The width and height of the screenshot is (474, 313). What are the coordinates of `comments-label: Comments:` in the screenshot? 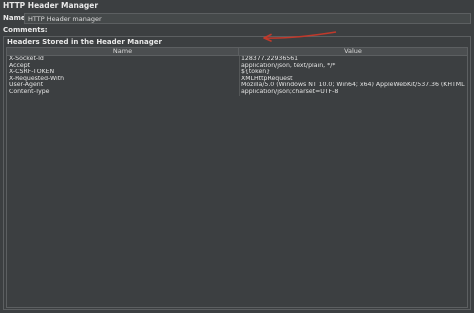 It's located at (25, 30).